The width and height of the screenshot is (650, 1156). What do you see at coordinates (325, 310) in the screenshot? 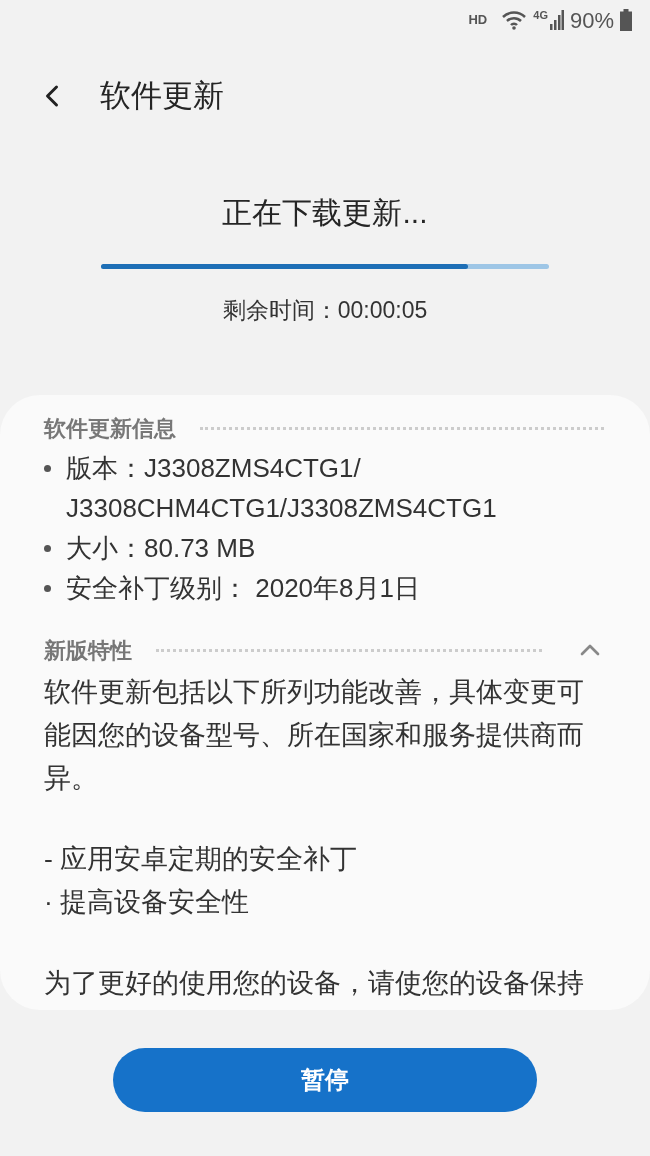
I see `remaining-time: 剩余时间：00:00:05` at bounding box center [325, 310].